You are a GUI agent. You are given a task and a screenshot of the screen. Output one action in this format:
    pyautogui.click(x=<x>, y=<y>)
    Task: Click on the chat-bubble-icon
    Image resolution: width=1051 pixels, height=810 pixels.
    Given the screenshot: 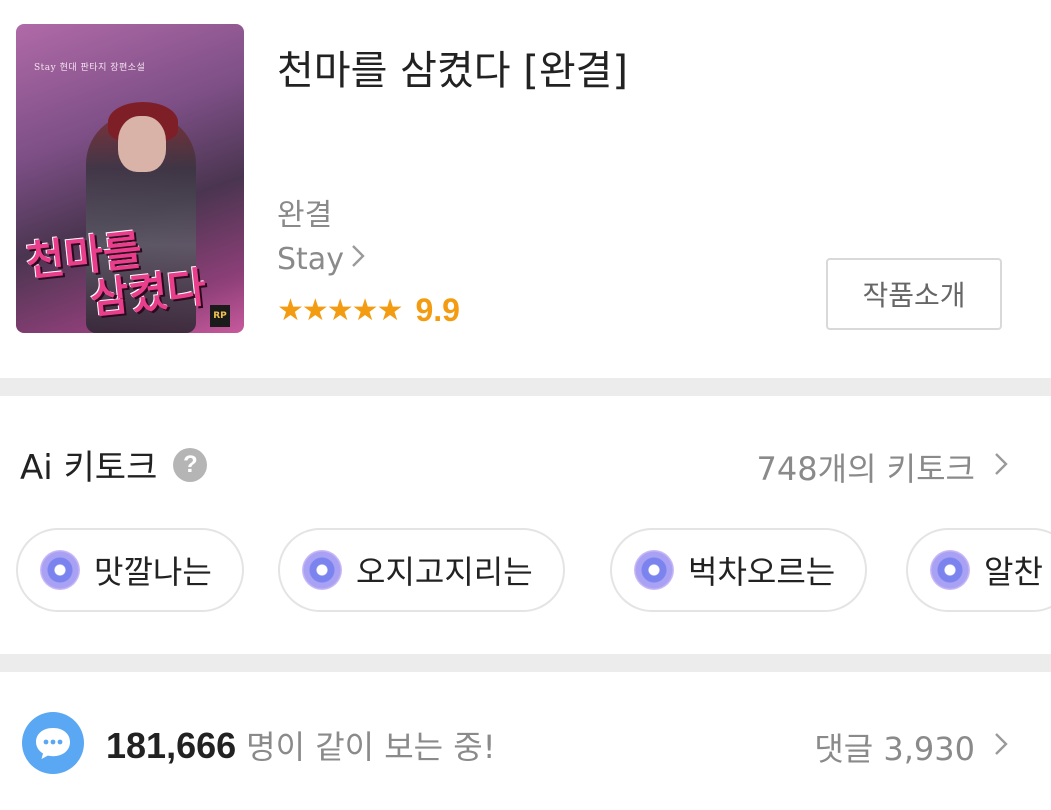 What is the action you would take?
    pyautogui.click(x=53, y=743)
    